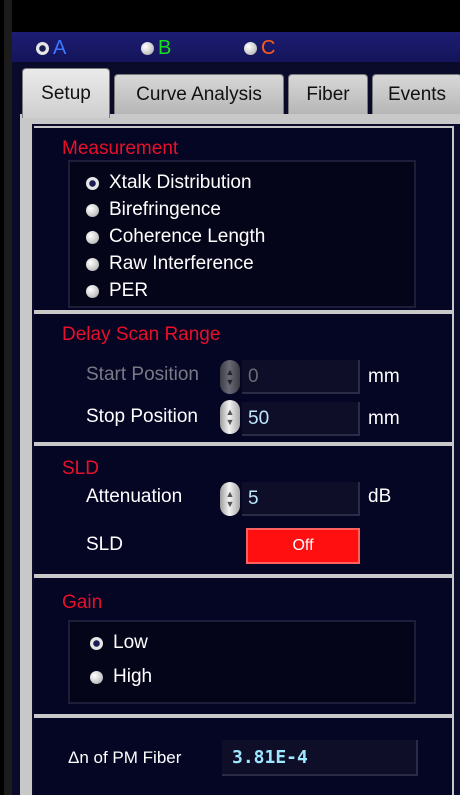  Describe the element at coordinates (130, 642) in the screenshot. I see `option-label: Low` at that location.